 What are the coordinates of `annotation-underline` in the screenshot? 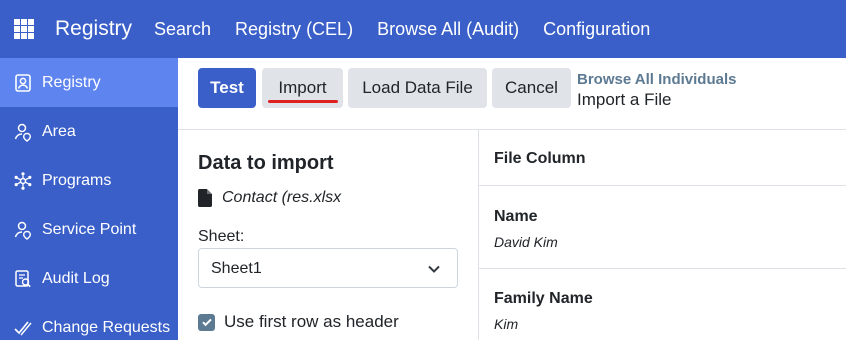 It's located at (303, 101).